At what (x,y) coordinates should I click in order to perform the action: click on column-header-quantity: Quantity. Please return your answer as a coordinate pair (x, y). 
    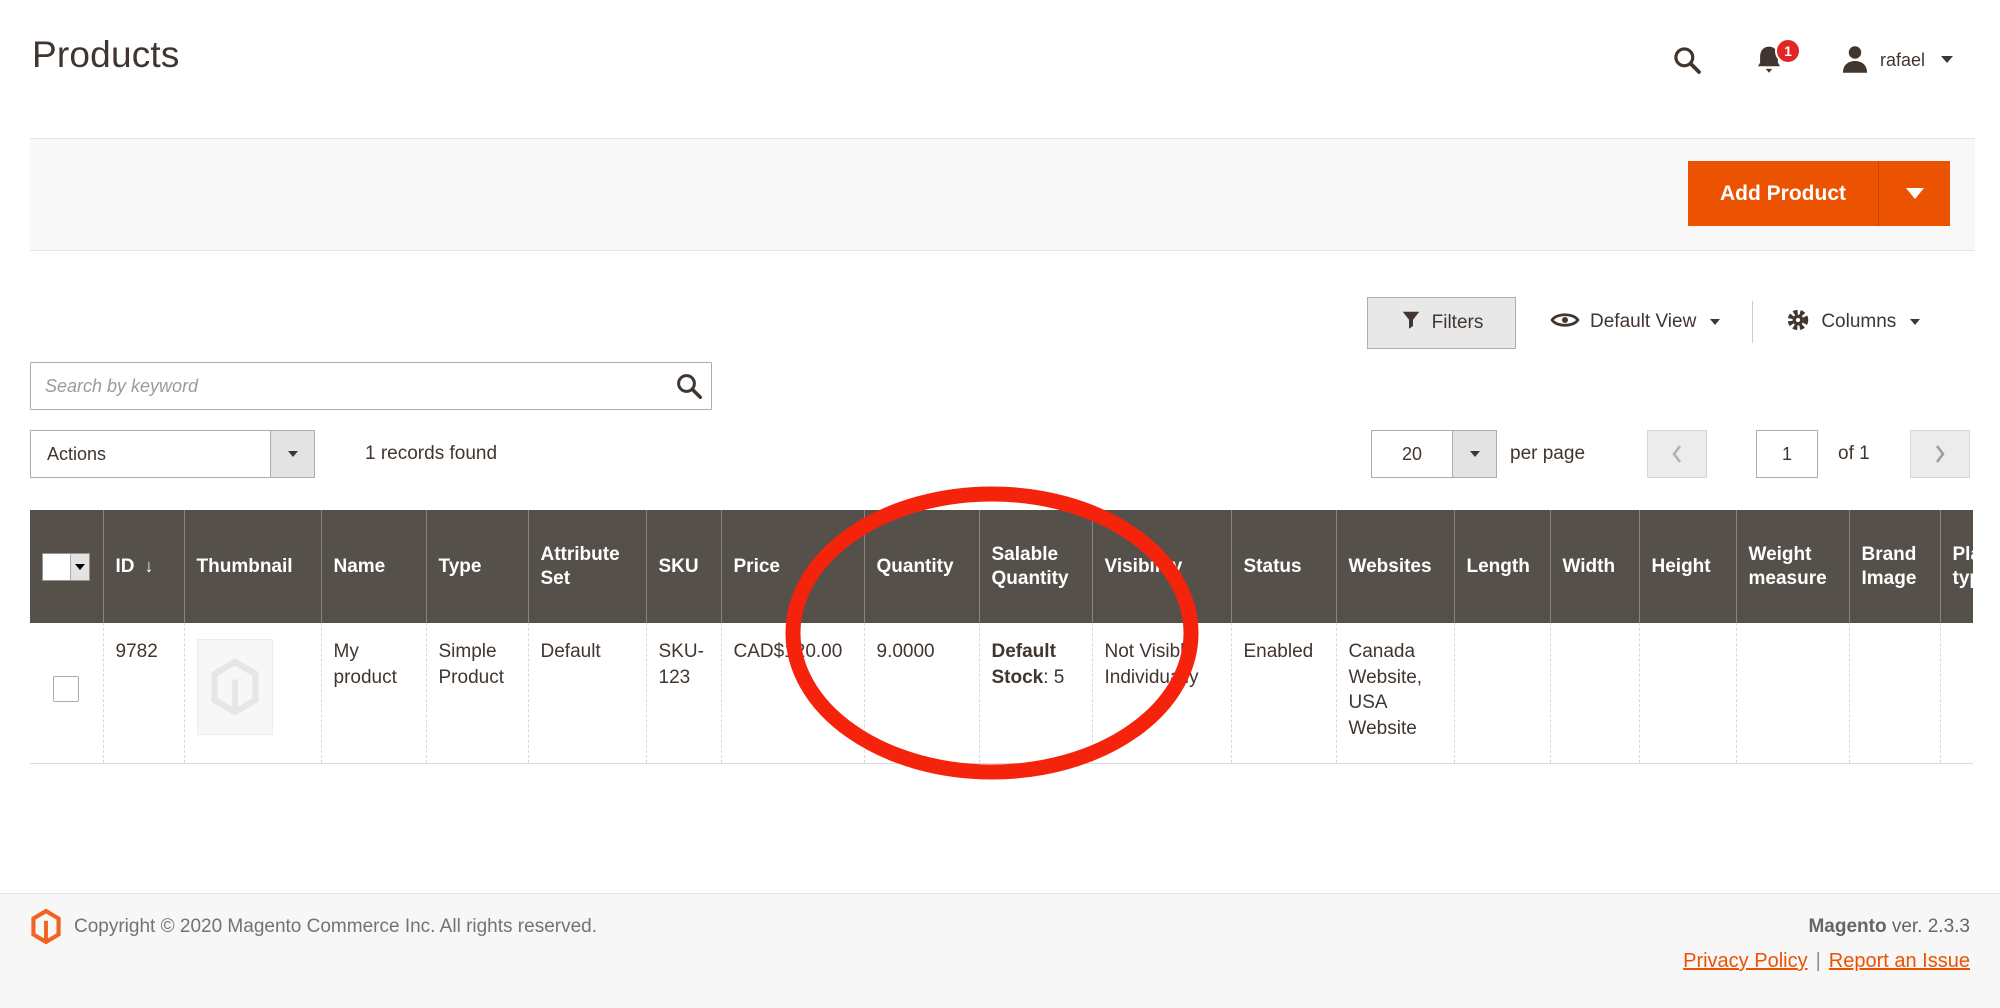
    Looking at the image, I should click on (922, 566).